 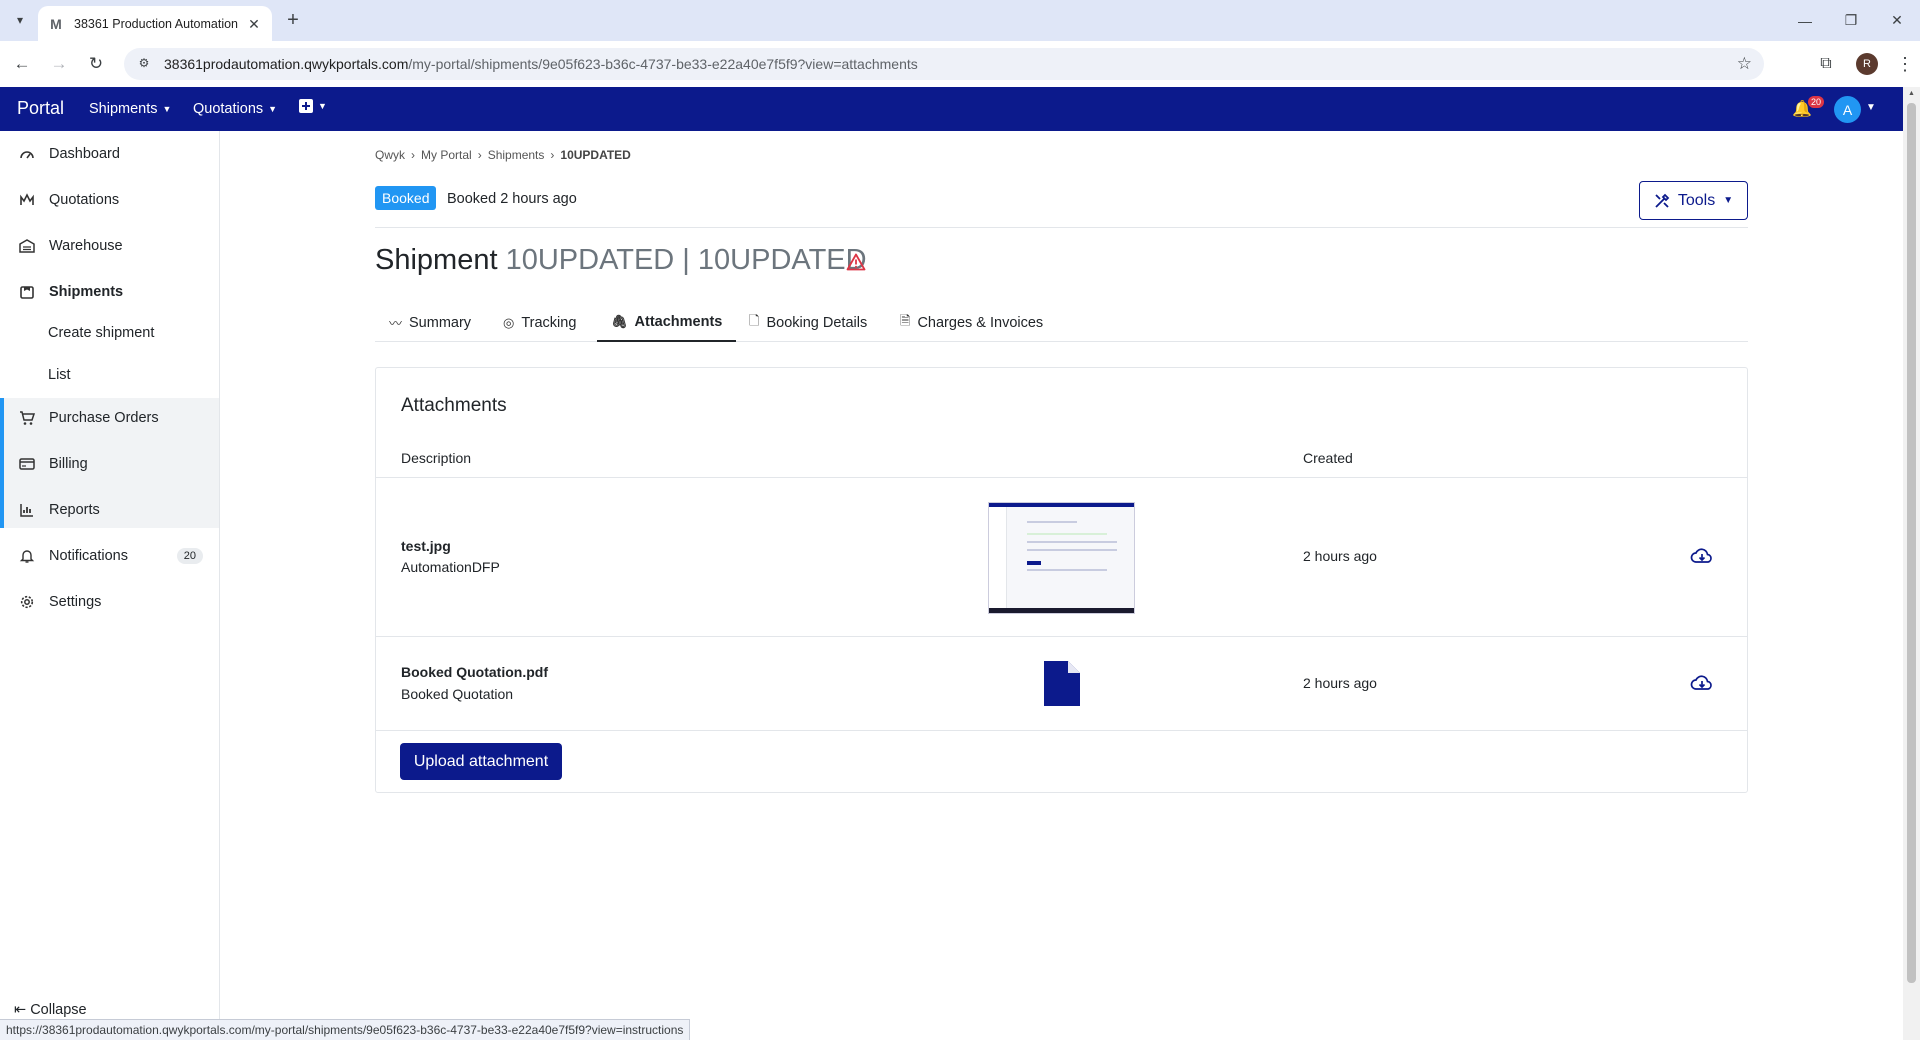 I want to click on shipments-icon, so click(x=27, y=292).